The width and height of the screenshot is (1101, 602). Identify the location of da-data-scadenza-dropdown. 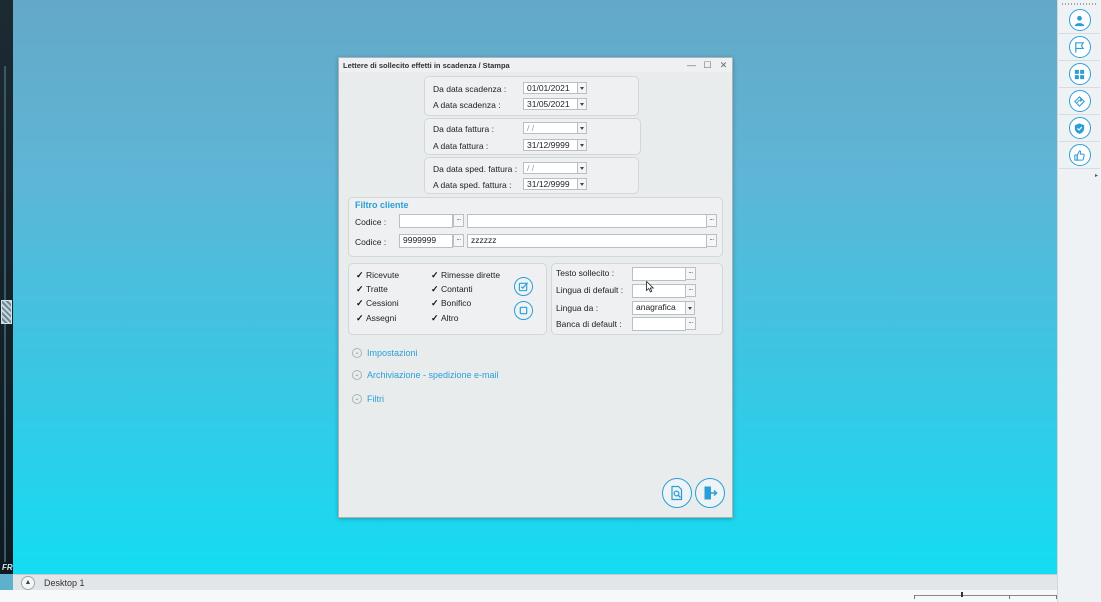
(582, 88).